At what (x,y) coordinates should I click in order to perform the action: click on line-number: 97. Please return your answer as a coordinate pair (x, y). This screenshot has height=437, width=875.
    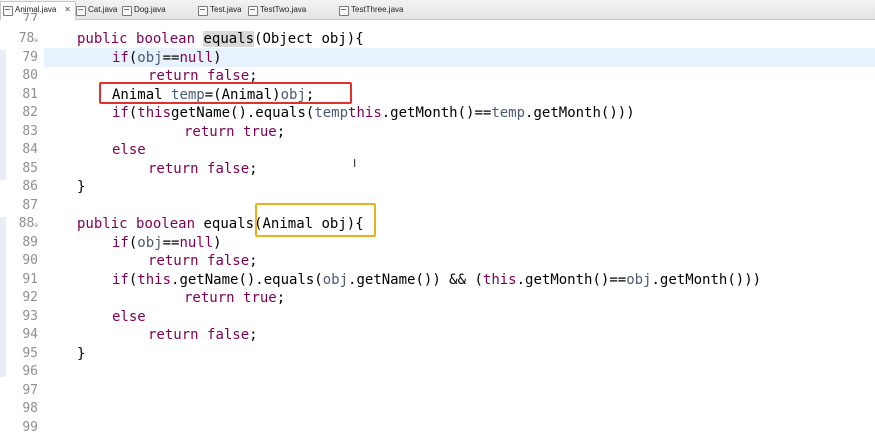
    Looking at the image, I should click on (21, 391).